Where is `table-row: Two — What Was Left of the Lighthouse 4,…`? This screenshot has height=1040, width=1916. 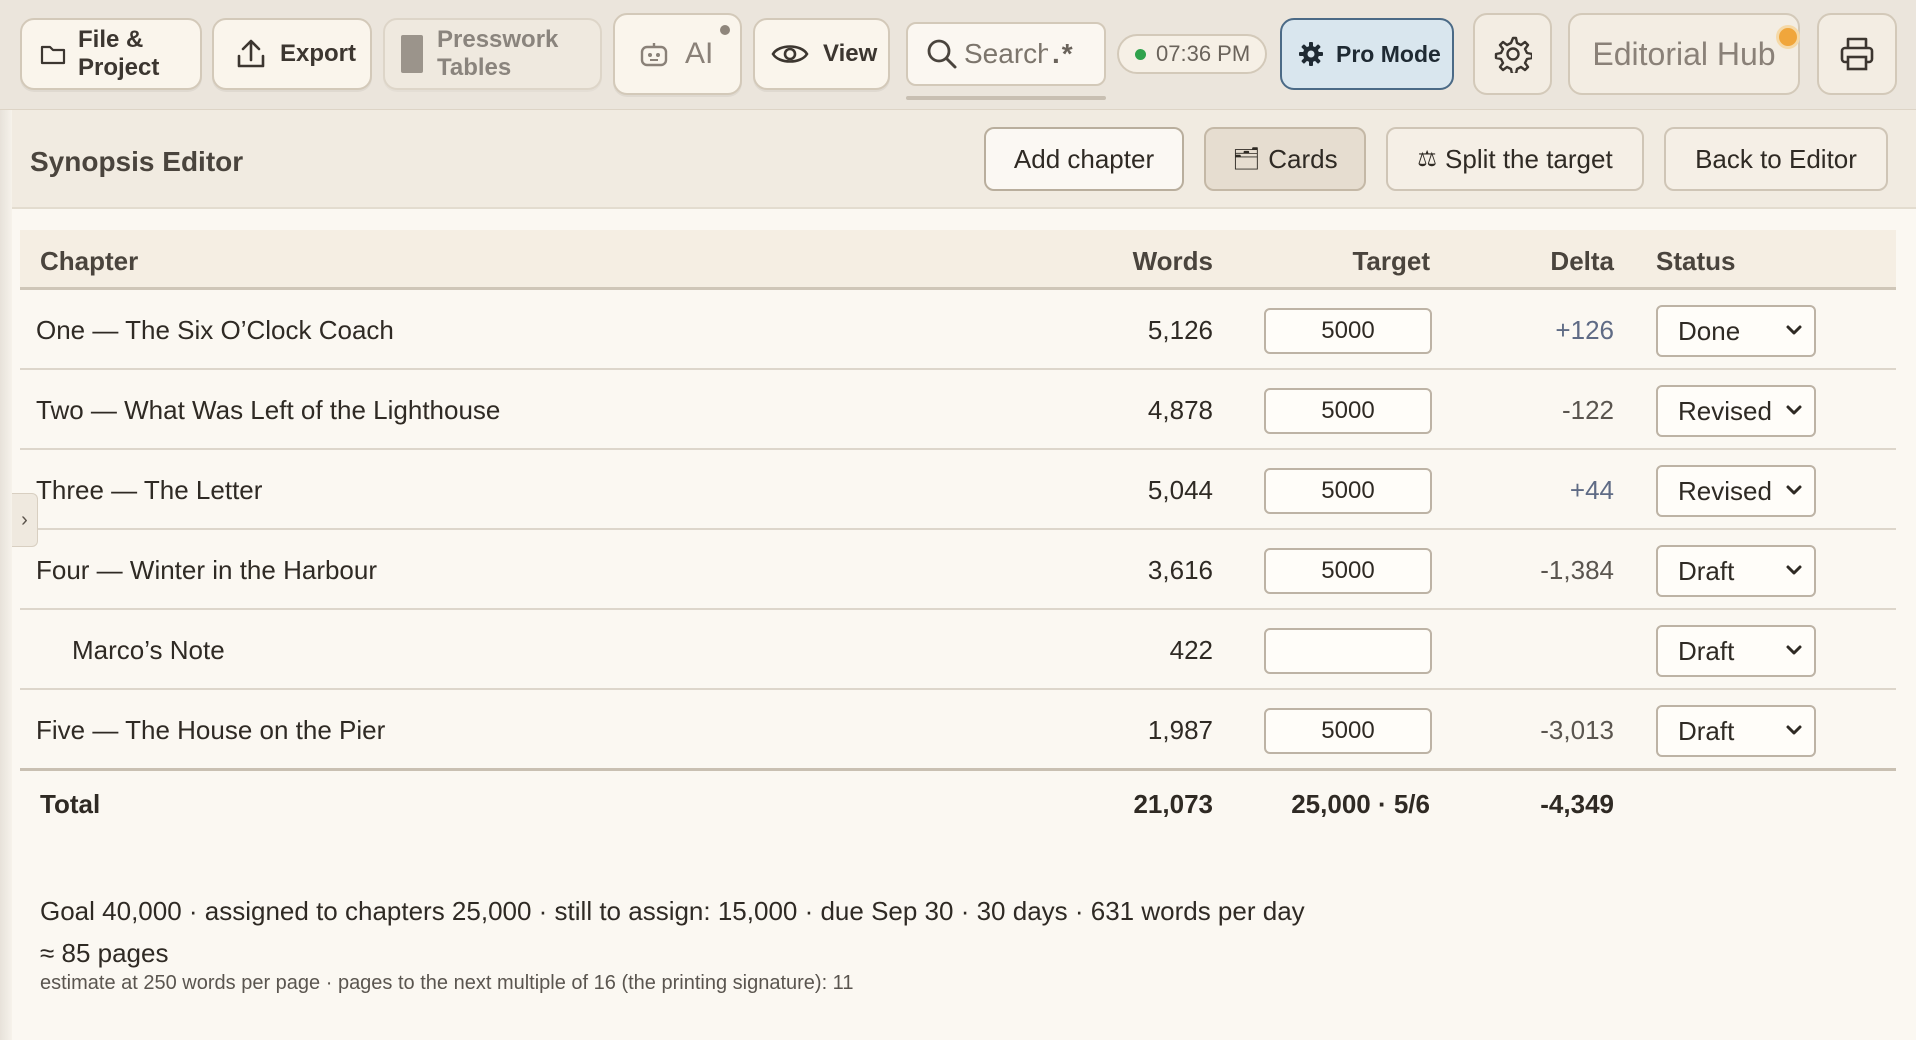 table-row: Two — What Was Left of the Lighthouse 4,… is located at coordinates (958, 410).